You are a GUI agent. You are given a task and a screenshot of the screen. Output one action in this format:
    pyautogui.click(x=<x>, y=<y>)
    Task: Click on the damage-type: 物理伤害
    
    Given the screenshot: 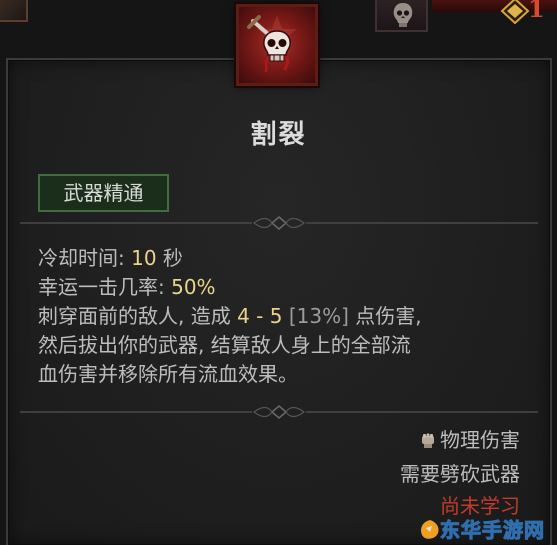 What is the action you would take?
    pyautogui.click(x=470, y=438)
    